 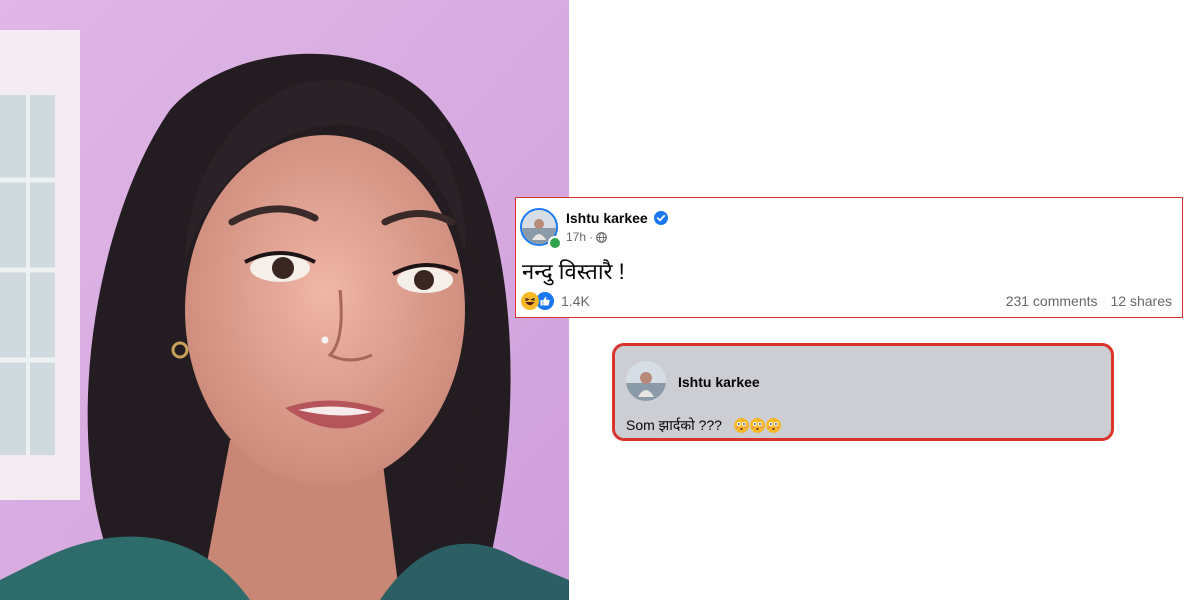 I want to click on post-body-text: नन्दु विस्तारै !, so click(x=573, y=271).